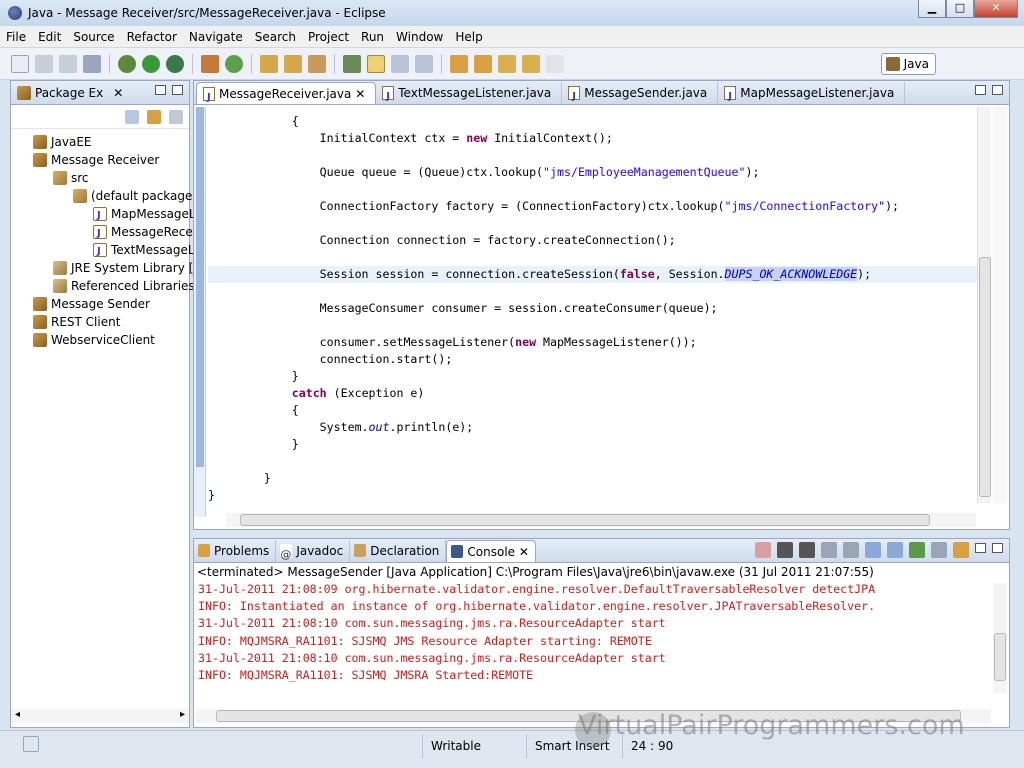 Image resolution: width=1024 pixels, height=768 pixels. Describe the element at coordinates (469, 95) in the screenshot. I see `tab-textmessagelistener: TextMessageListener.java` at that location.